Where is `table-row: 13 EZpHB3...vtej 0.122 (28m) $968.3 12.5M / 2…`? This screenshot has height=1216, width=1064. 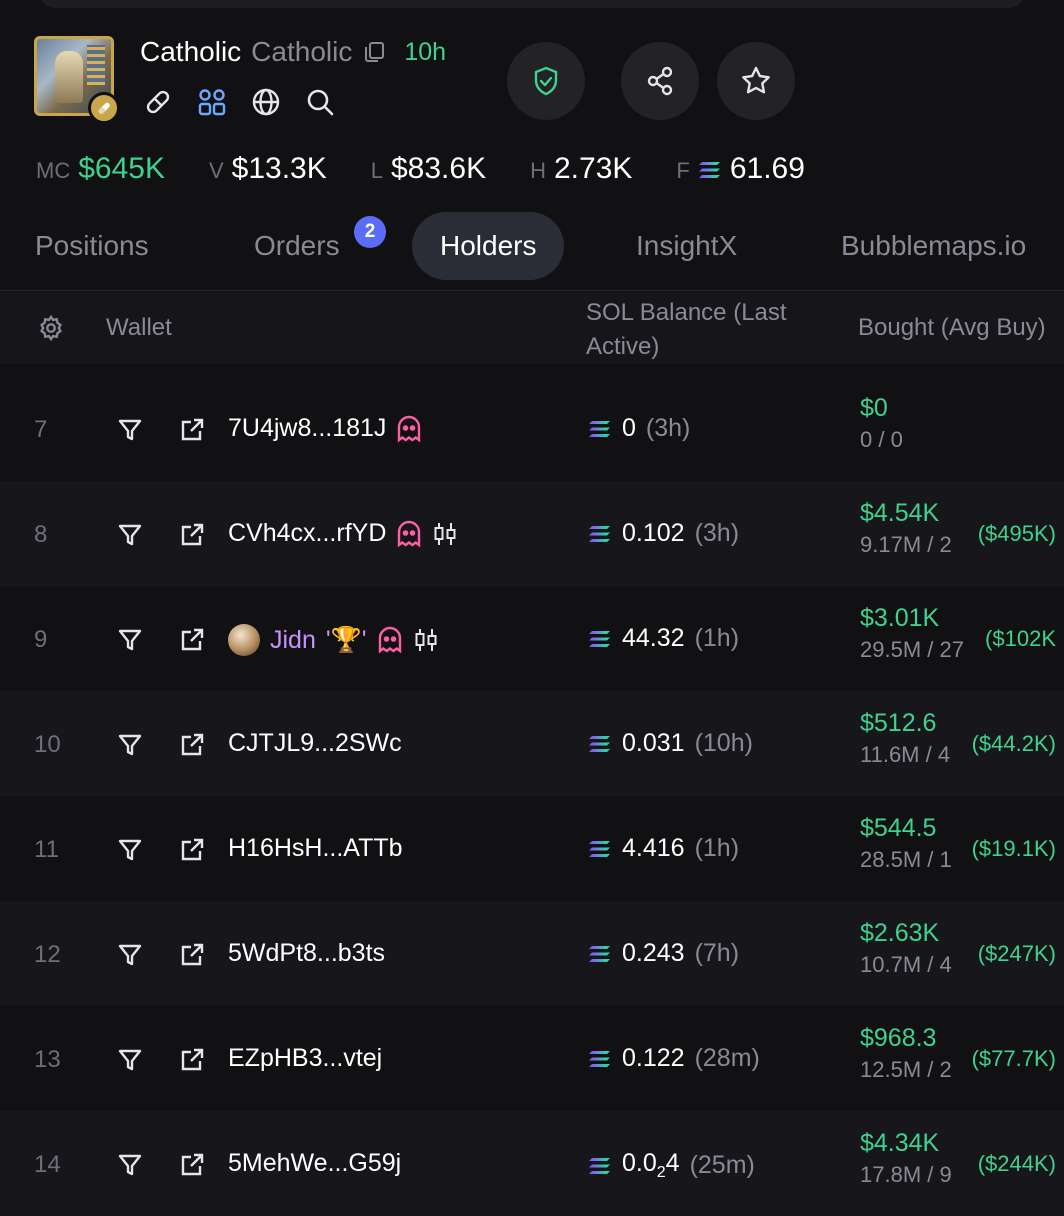 table-row: 13 EZpHB3...vtej 0.122 (28m) $968.3 12.5M / 2… is located at coordinates (532, 1058).